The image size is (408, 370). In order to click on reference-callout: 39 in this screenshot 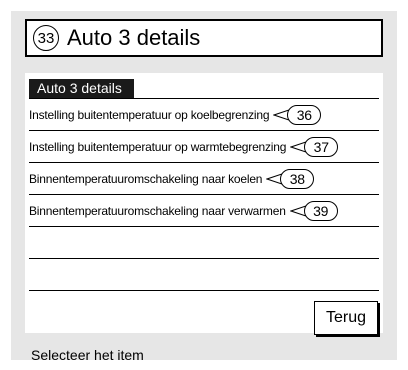, I will do `click(313, 210)`.